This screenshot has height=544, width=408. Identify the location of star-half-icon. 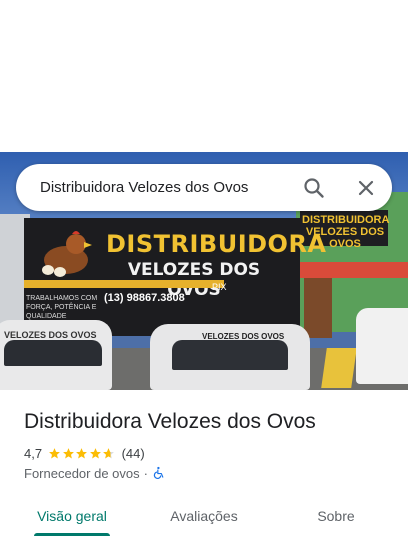
(108, 452).